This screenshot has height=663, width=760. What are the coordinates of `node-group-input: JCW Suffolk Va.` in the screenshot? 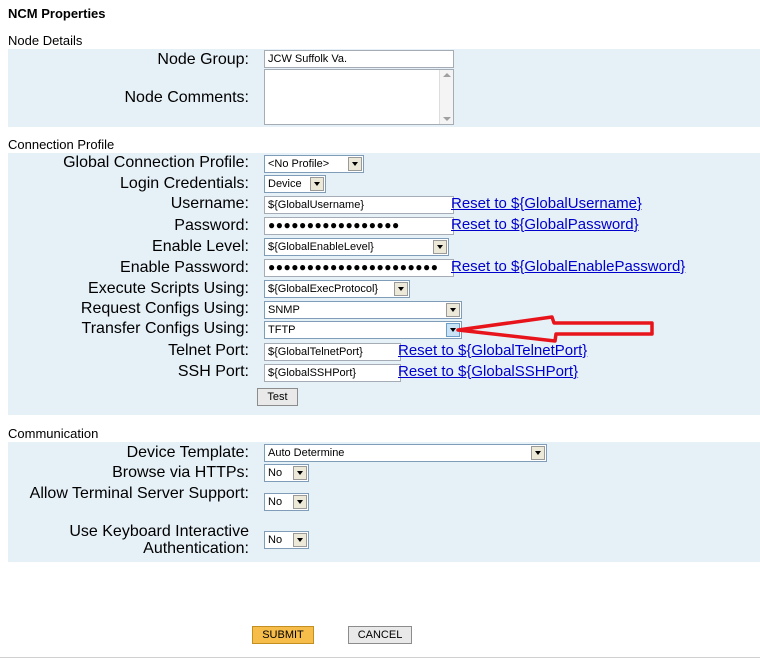 It's located at (359, 59).